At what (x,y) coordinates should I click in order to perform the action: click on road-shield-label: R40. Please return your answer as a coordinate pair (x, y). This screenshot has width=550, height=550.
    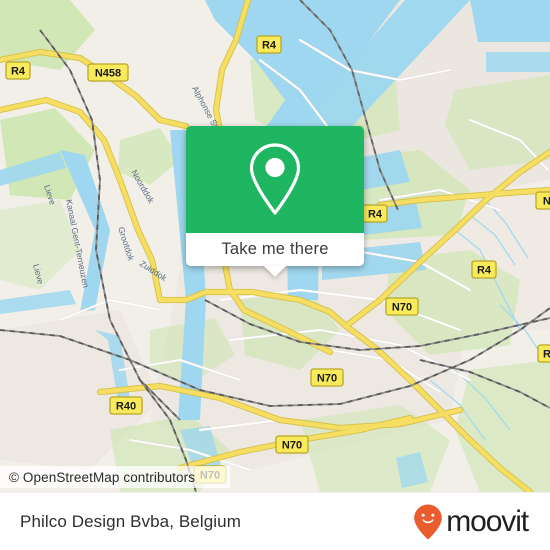
    Looking at the image, I should click on (126, 407).